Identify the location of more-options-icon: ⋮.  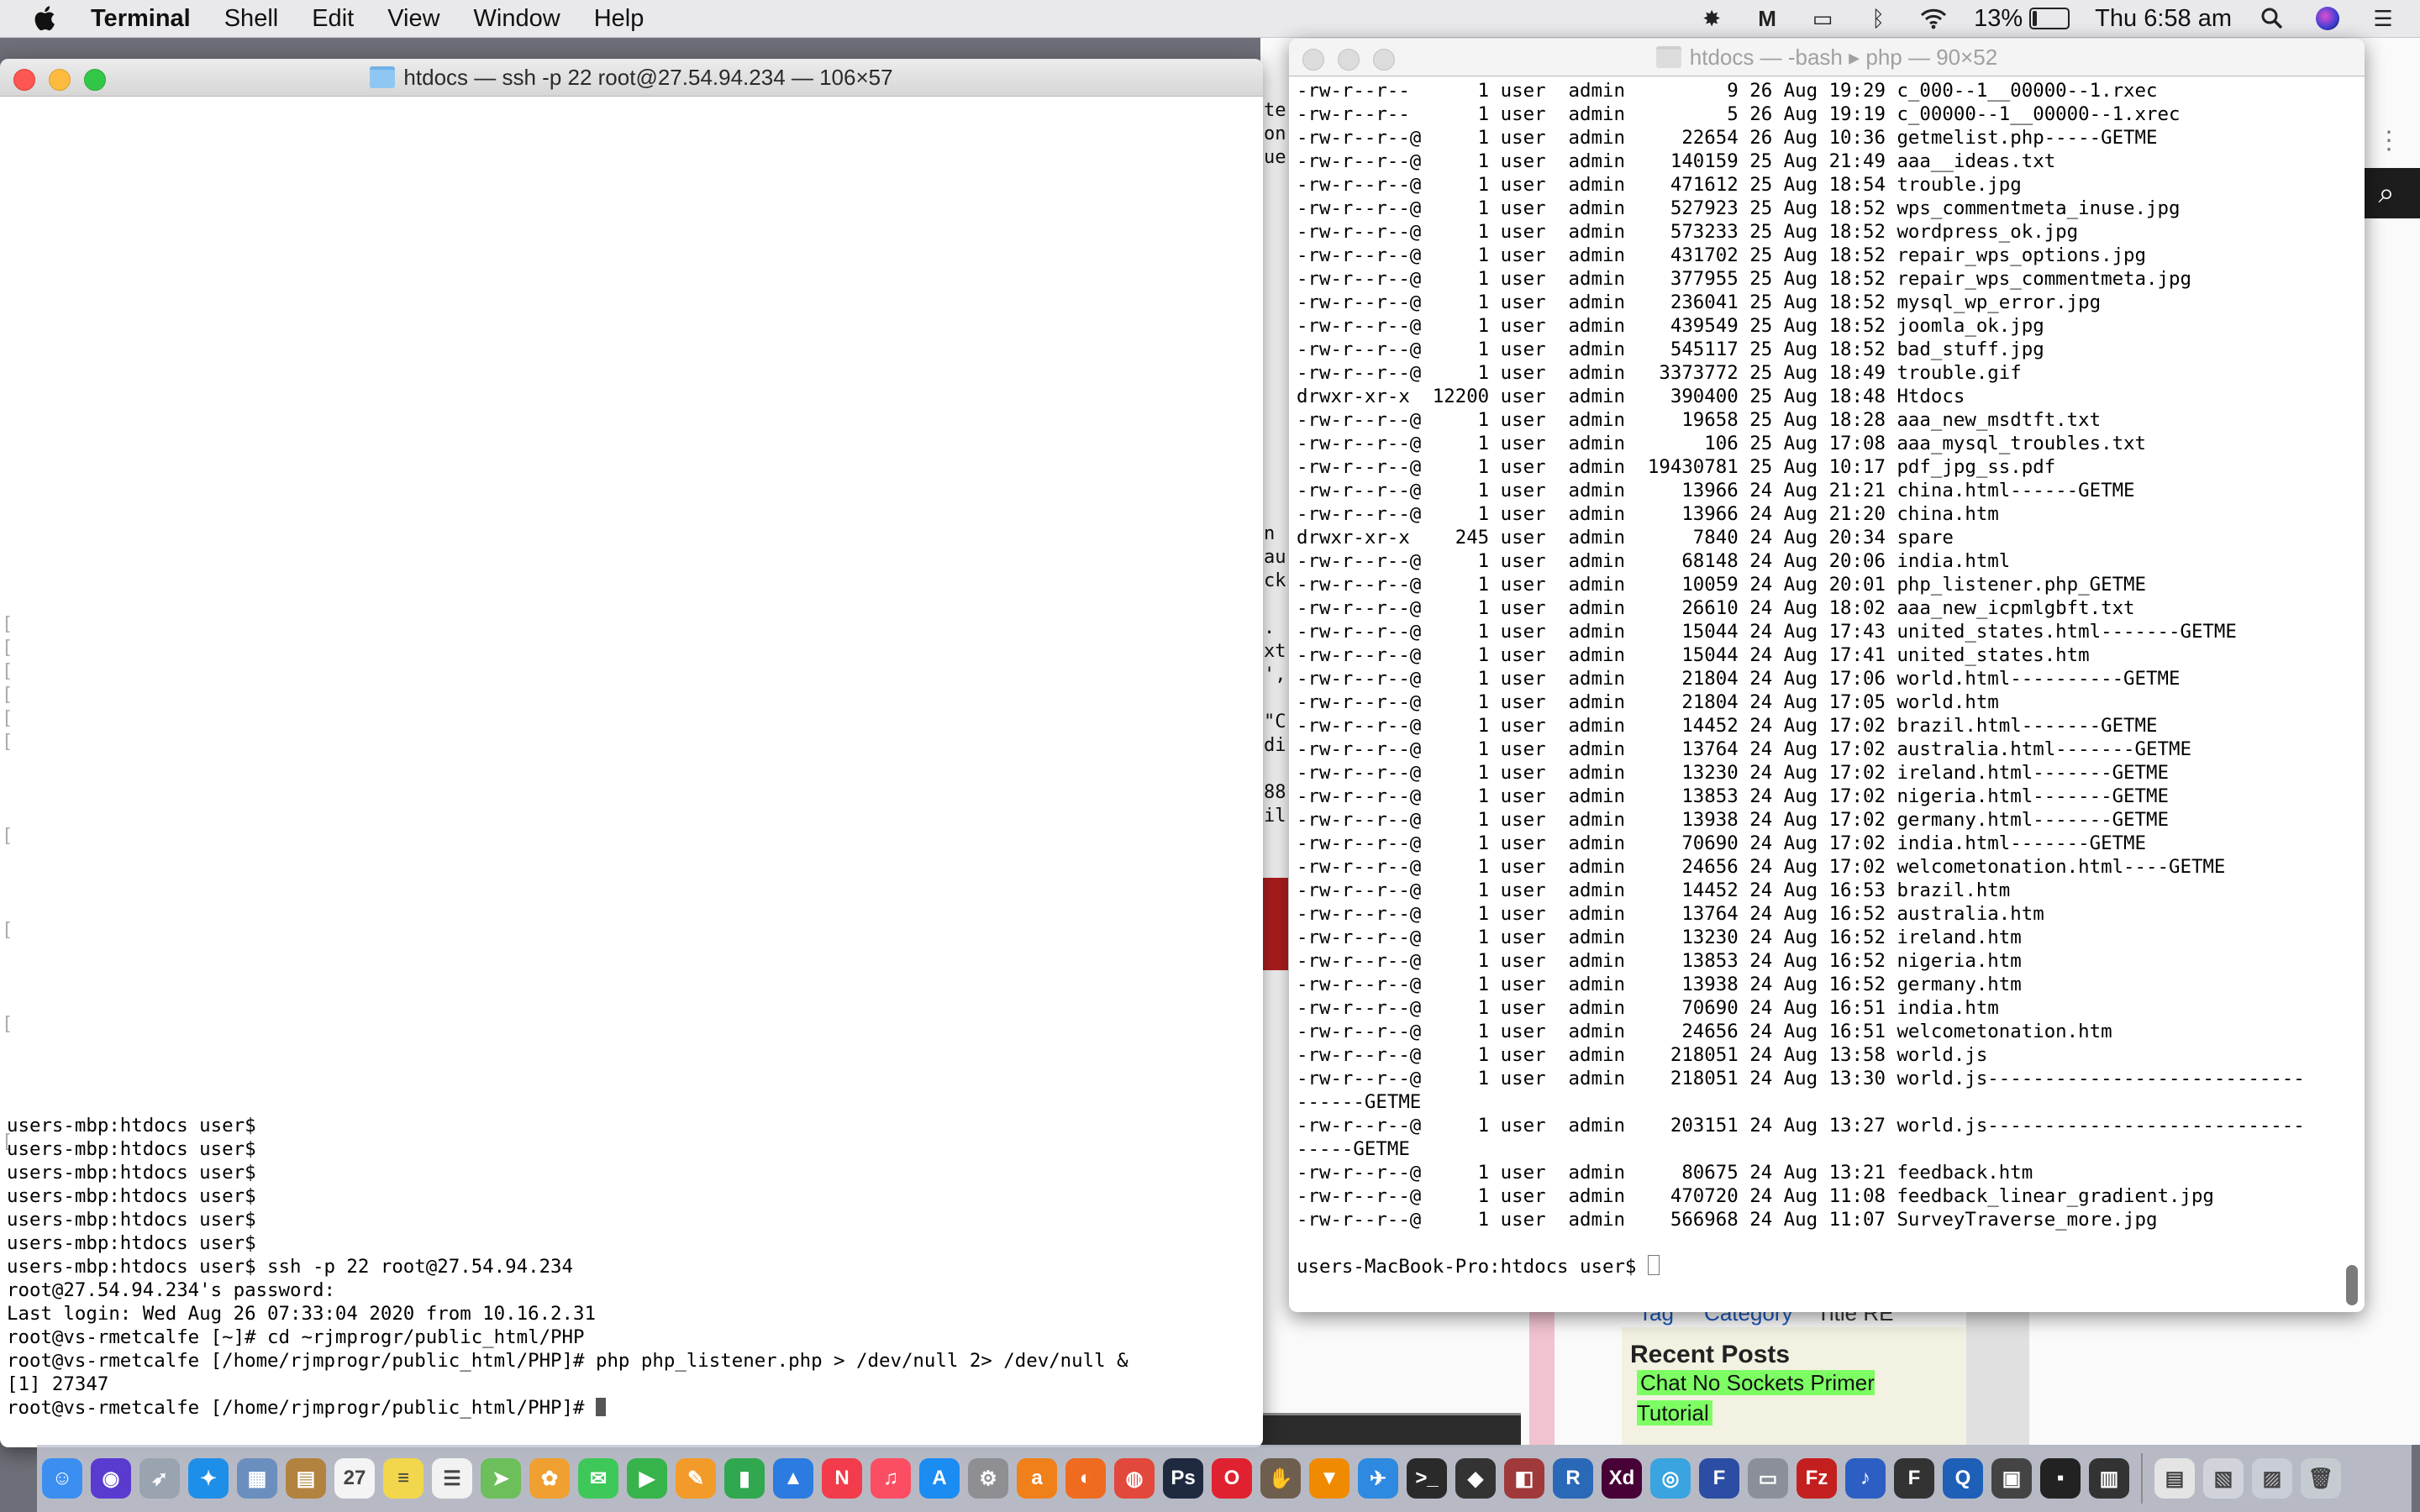
(2389, 140).